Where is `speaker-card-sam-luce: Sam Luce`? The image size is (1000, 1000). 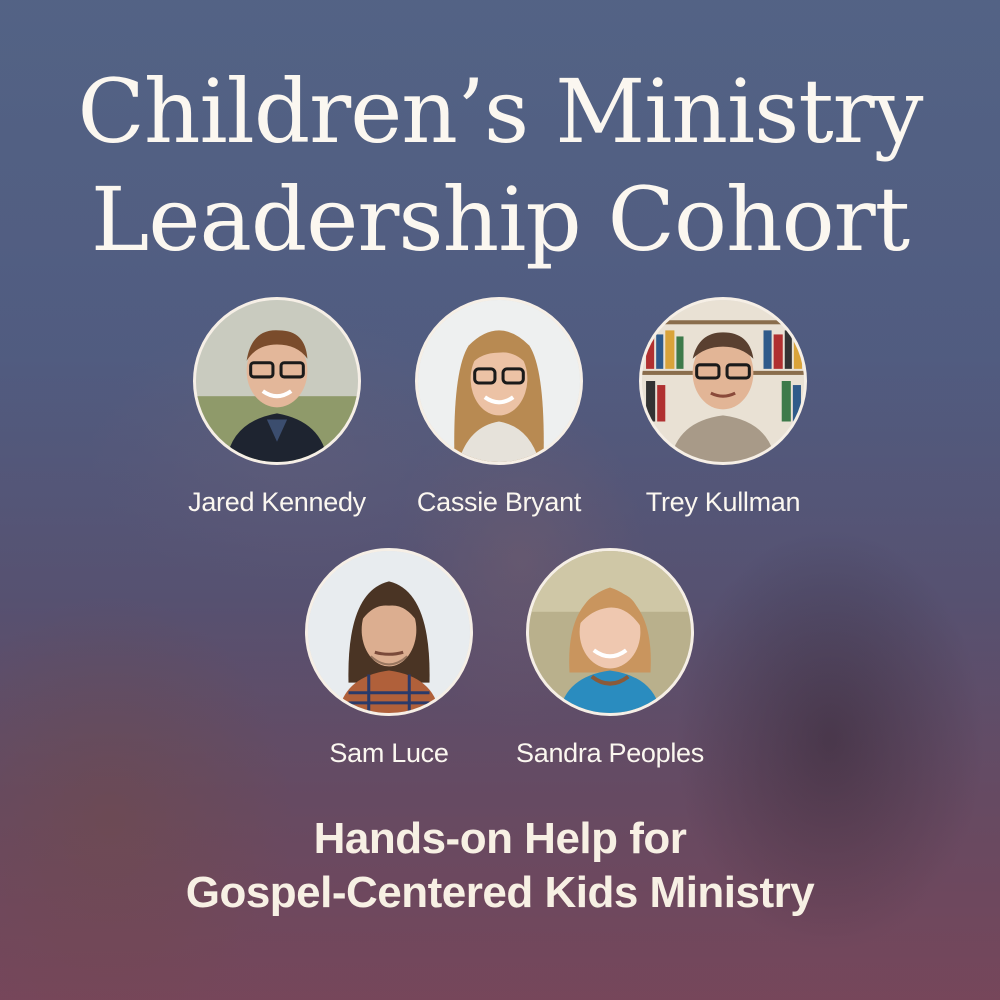
speaker-card-sam-luce: Sam Luce is located at coordinates (389, 658).